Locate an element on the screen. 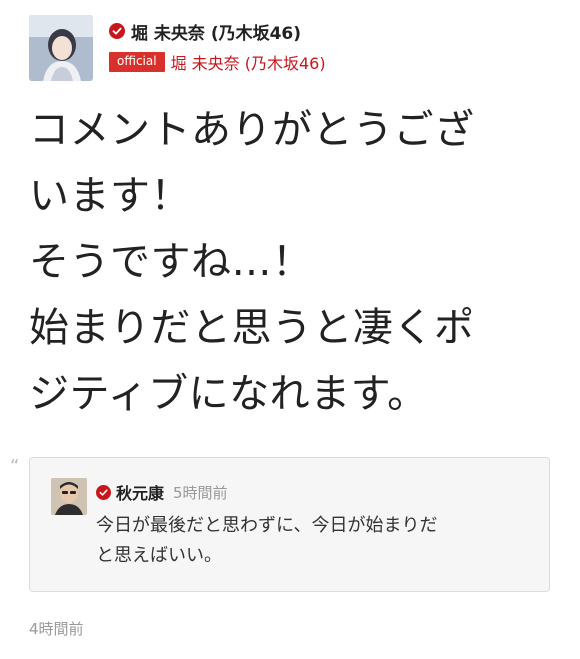 The image size is (580, 659). official-name: 堀 未央奈 (乃木坂46) is located at coordinates (248, 62).